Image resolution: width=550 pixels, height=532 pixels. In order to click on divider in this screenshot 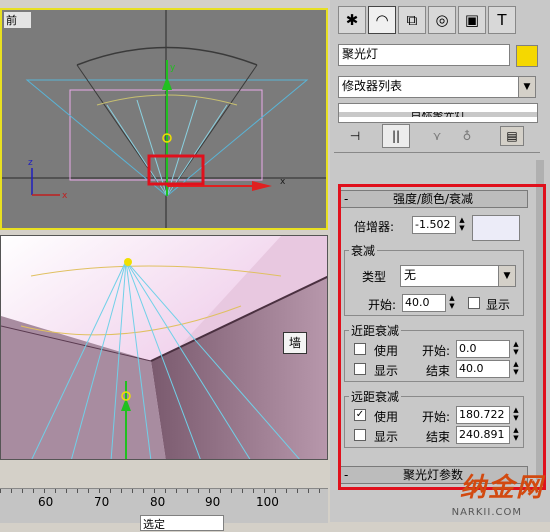, I will do `click(437, 152)`.